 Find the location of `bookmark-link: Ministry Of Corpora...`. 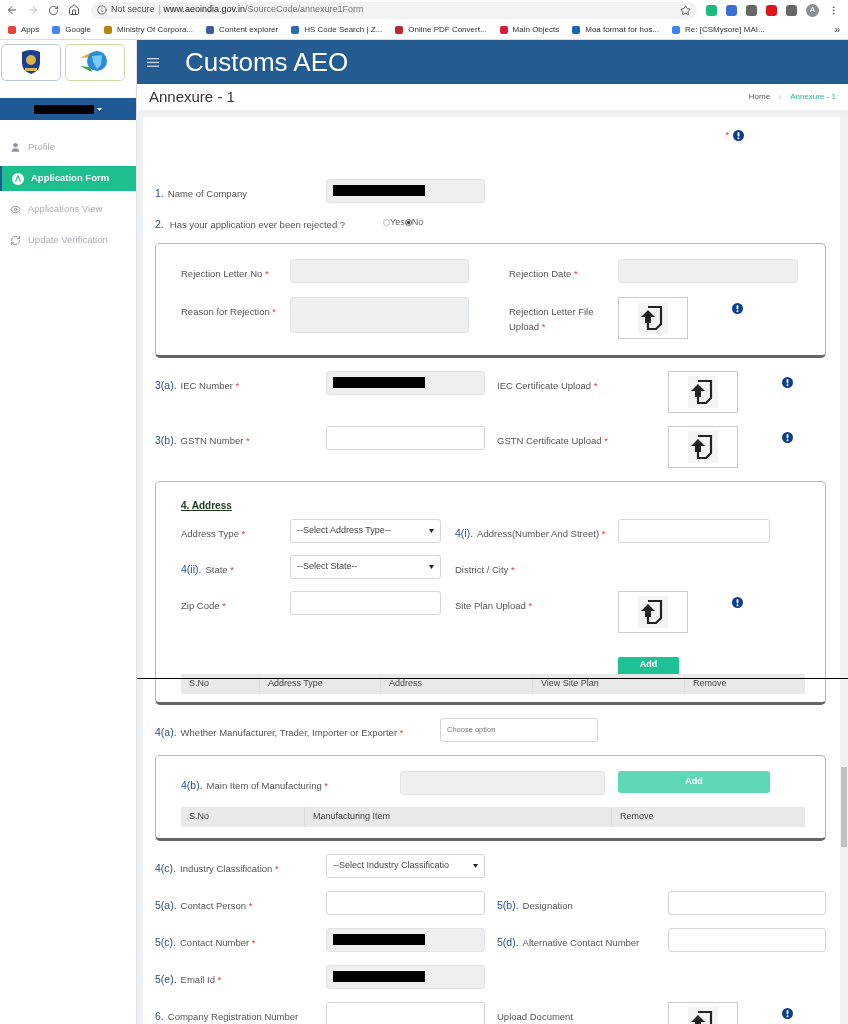

bookmark-link: Ministry Of Corpora... is located at coordinates (149, 29).